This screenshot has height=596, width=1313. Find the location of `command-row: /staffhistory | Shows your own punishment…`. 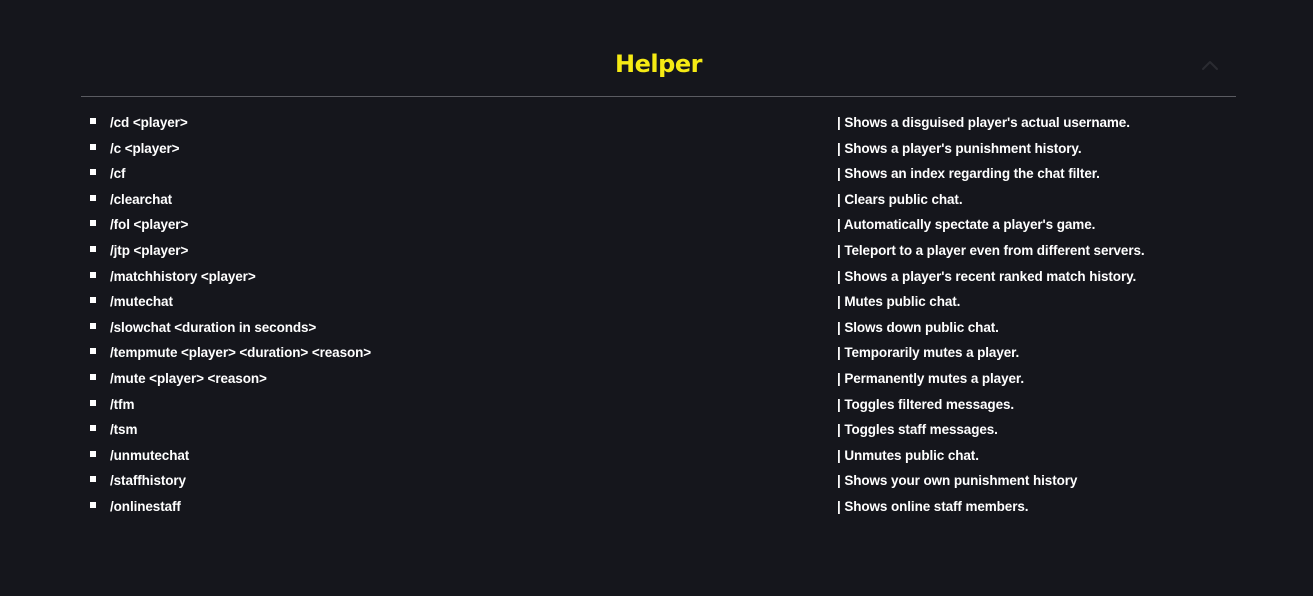

command-row: /staffhistory | Shows your own punishment… is located at coordinates (658, 481).